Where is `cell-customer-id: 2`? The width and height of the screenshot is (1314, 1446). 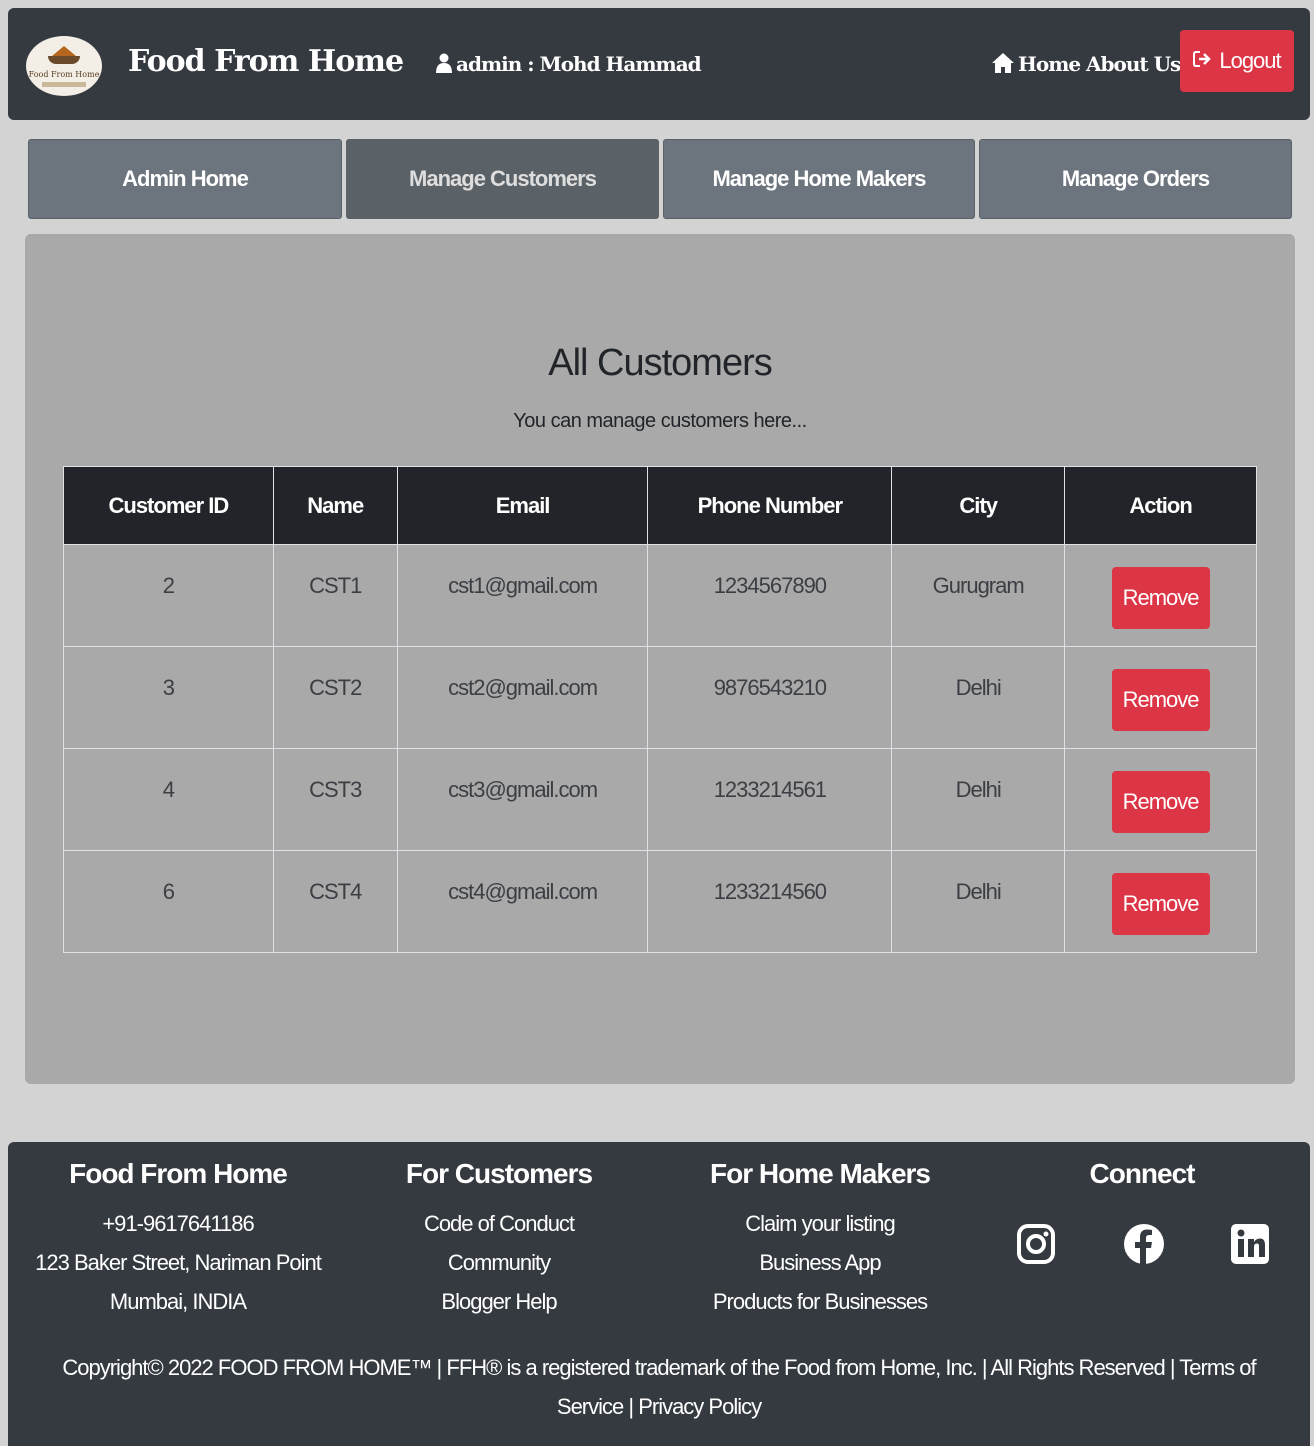 cell-customer-id: 2 is located at coordinates (168, 595).